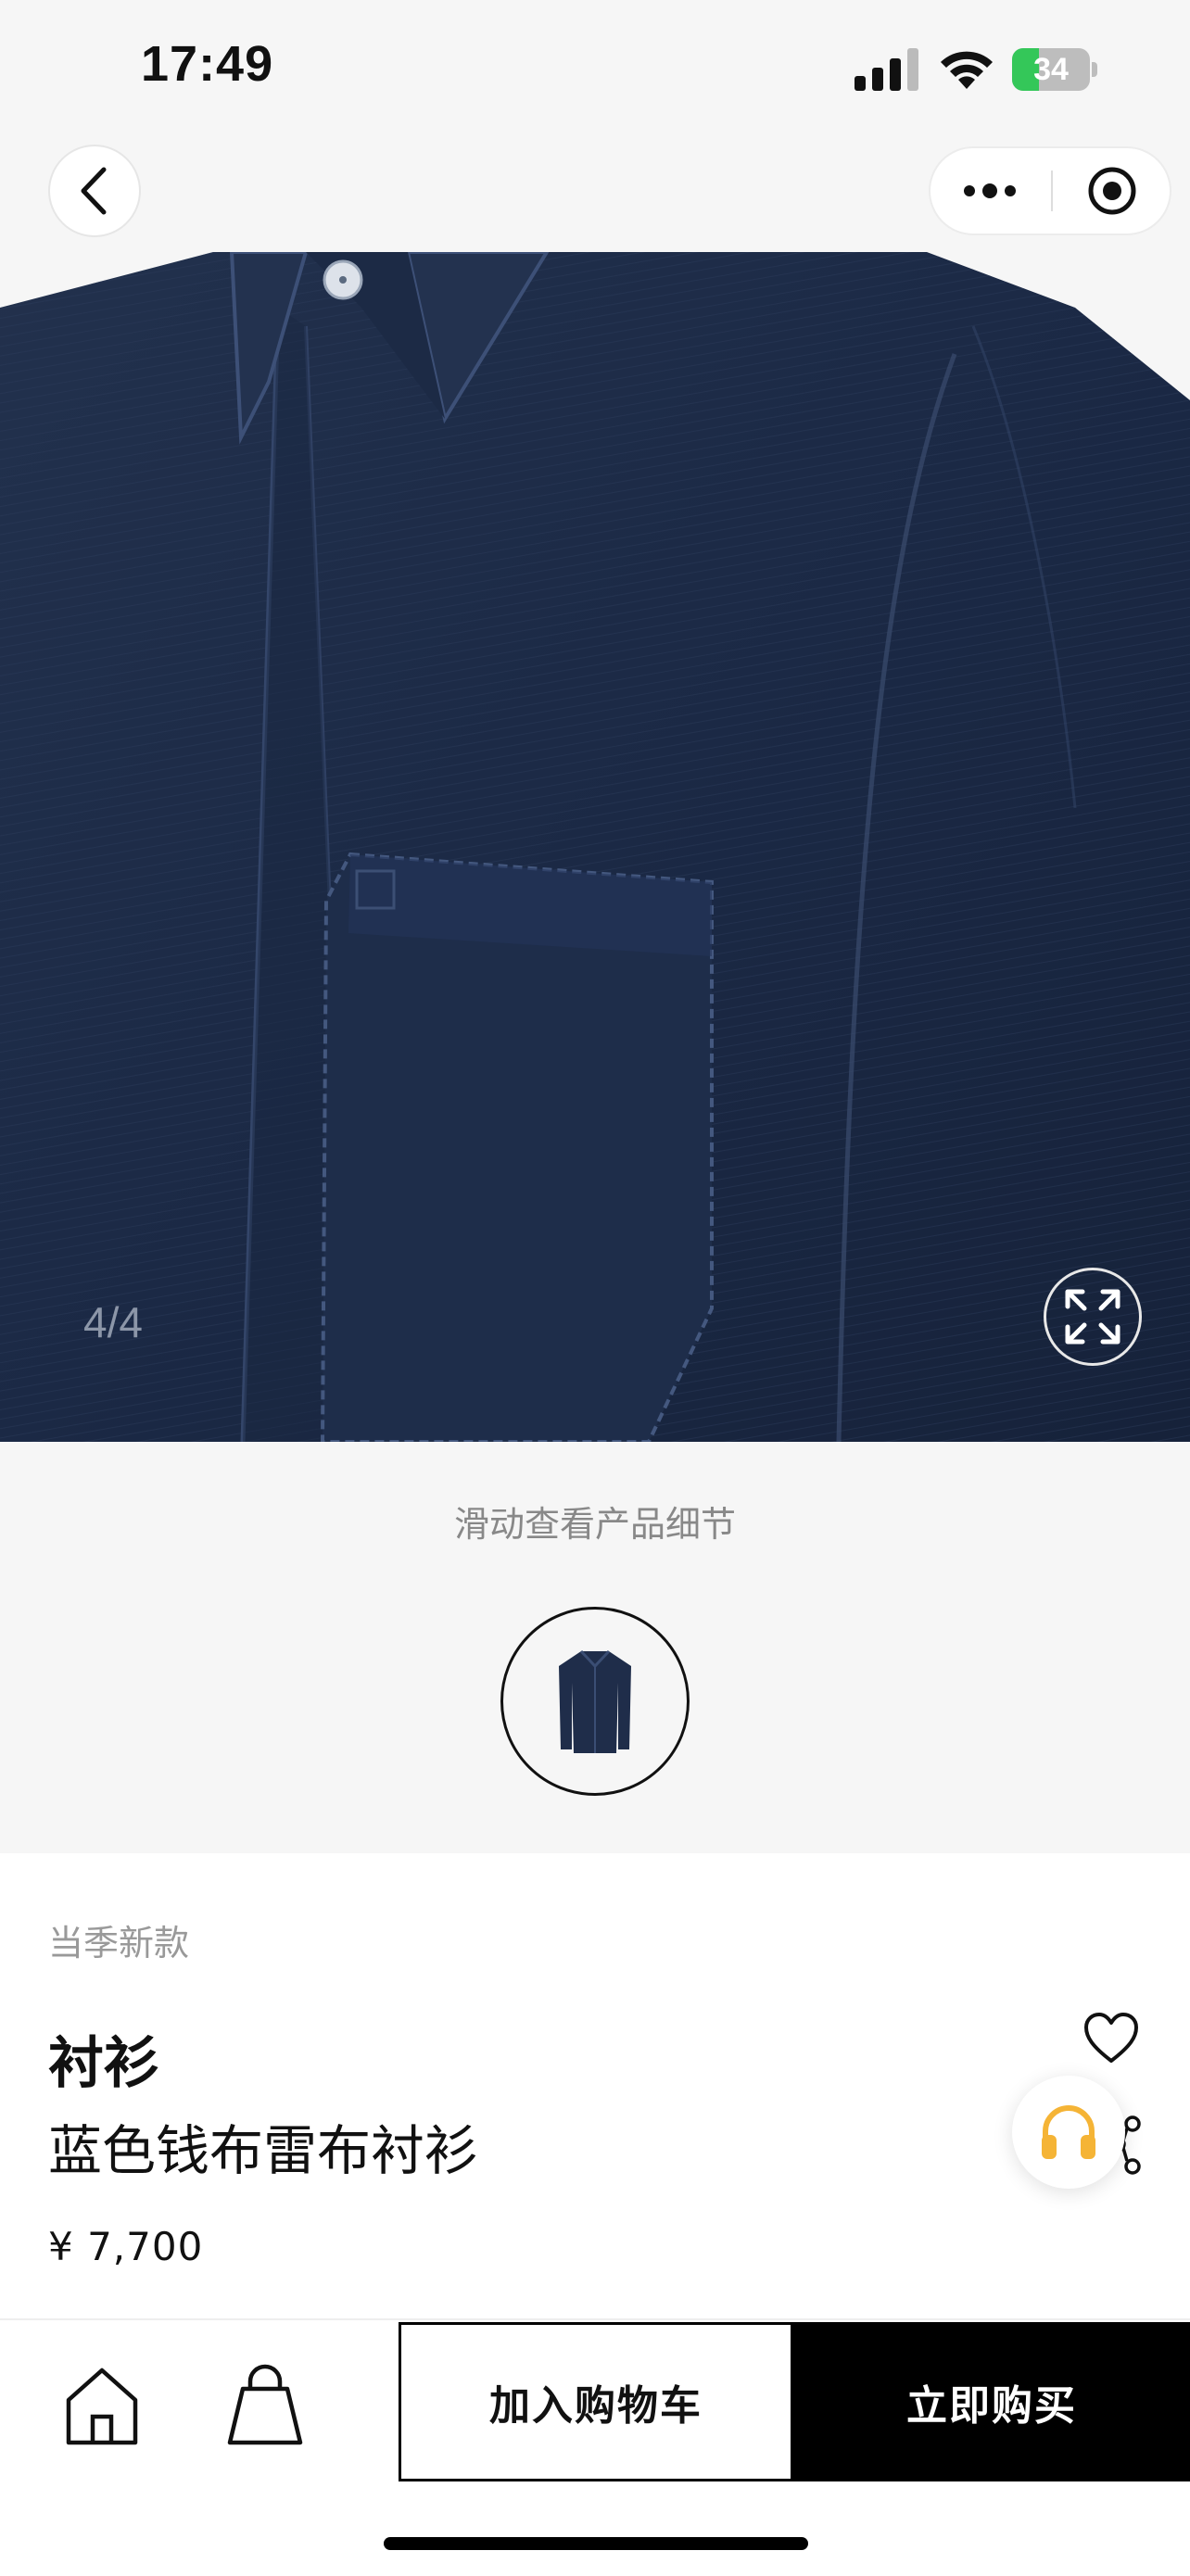 Image resolution: width=1190 pixels, height=2576 pixels. Describe the element at coordinates (126, 2246) in the screenshot. I see `product-price: ¥ 7,700` at that location.